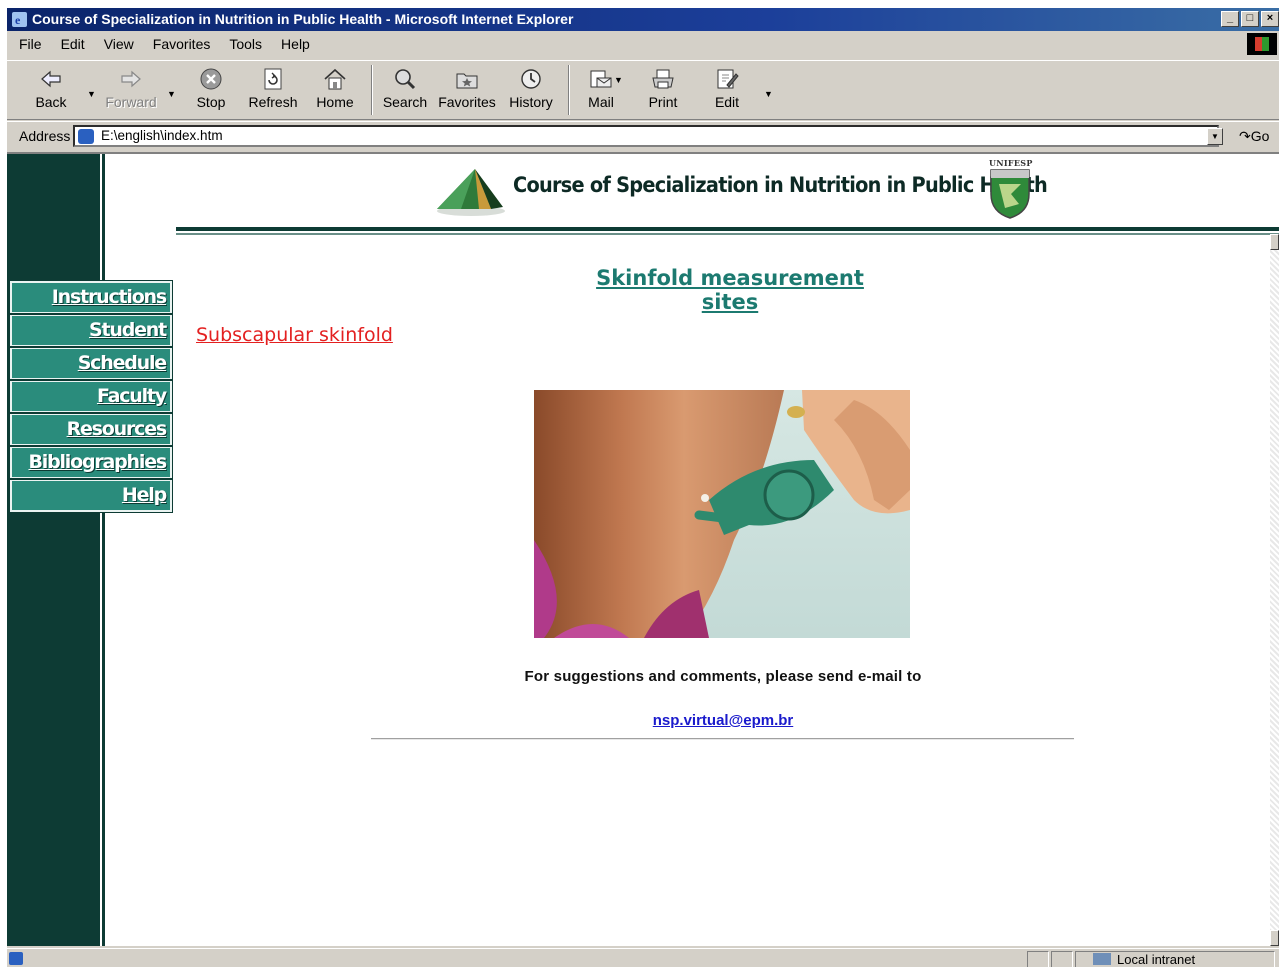 The height and width of the screenshot is (967, 1279). I want to click on subheading-link: Subscapular skinfold, so click(294, 335).